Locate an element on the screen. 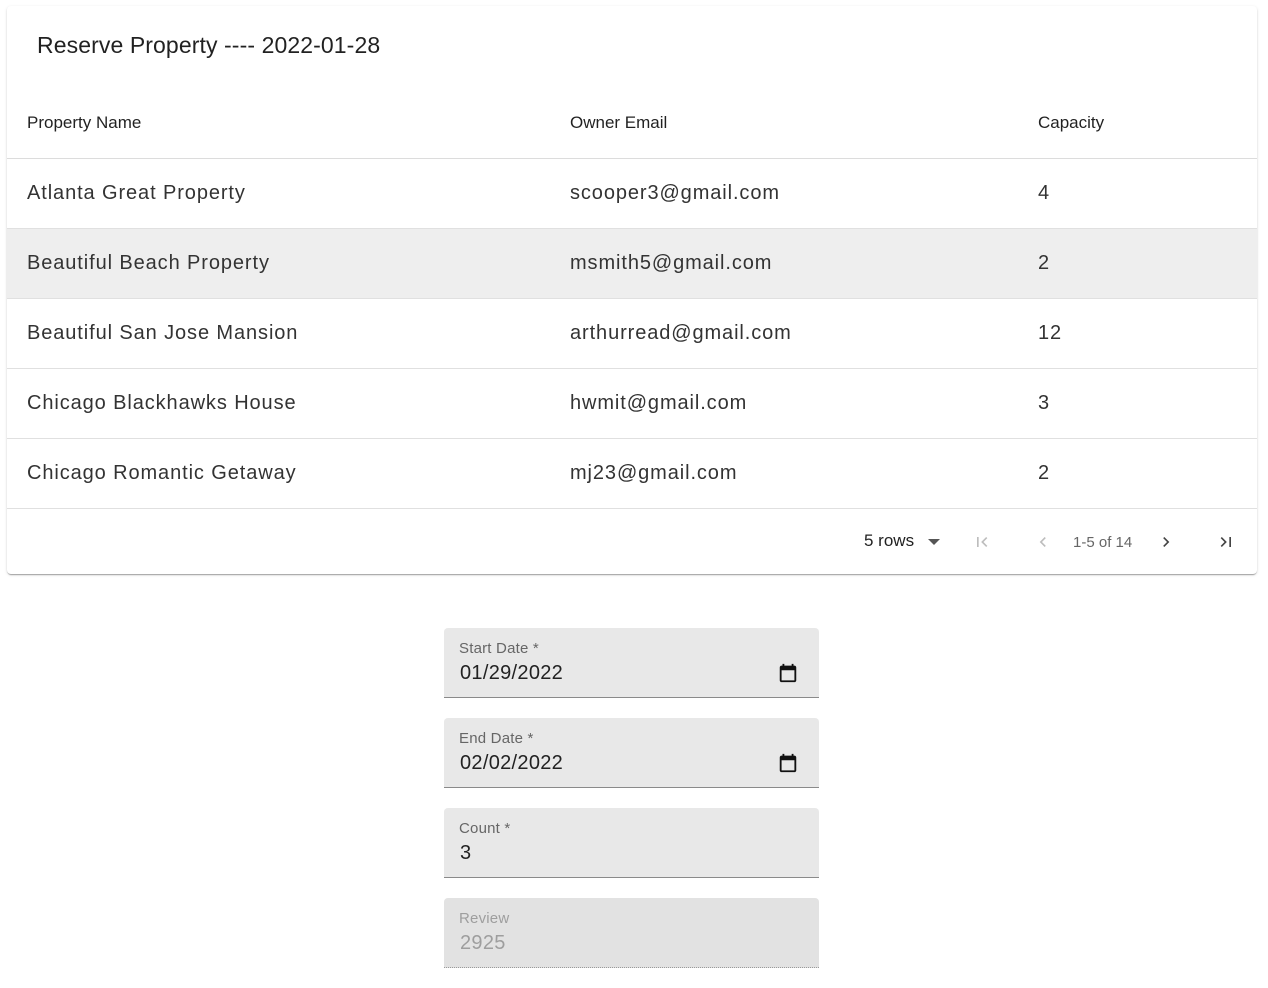 The height and width of the screenshot is (988, 1268). cell-property-name: Beautiful San Jose Mansion is located at coordinates (278, 333).